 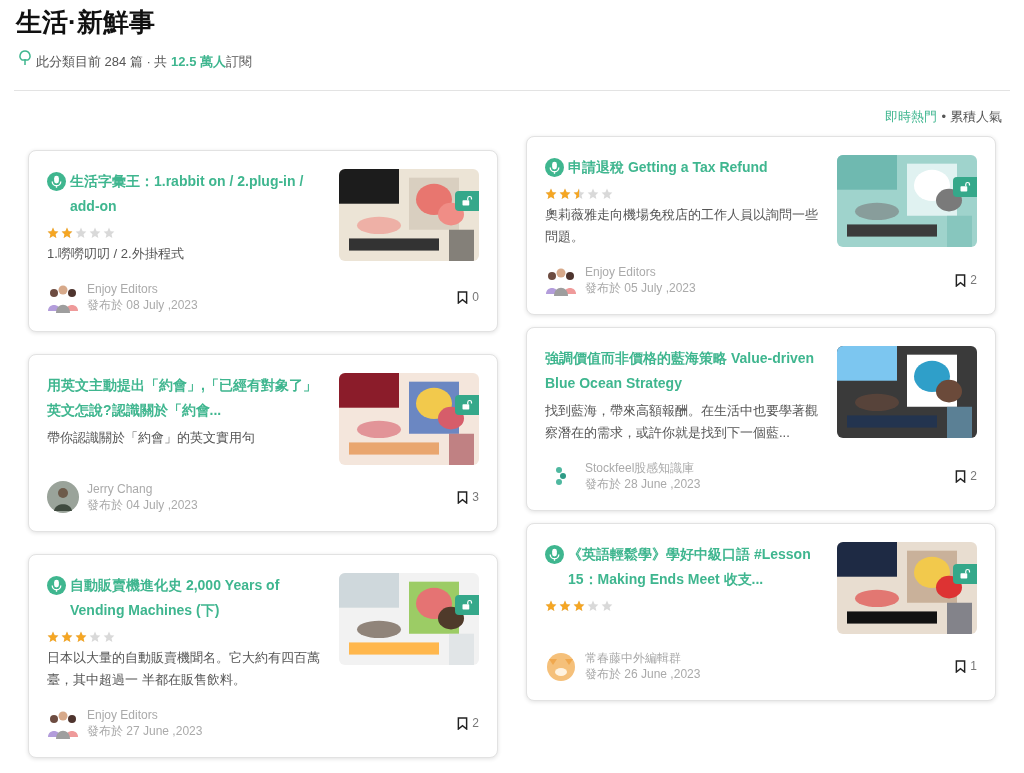 What do you see at coordinates (151, 438) in the screenshot?
I see `article-summary: 帶你認識關於「約會」的英文實用句` at bounding box center [151, 438].